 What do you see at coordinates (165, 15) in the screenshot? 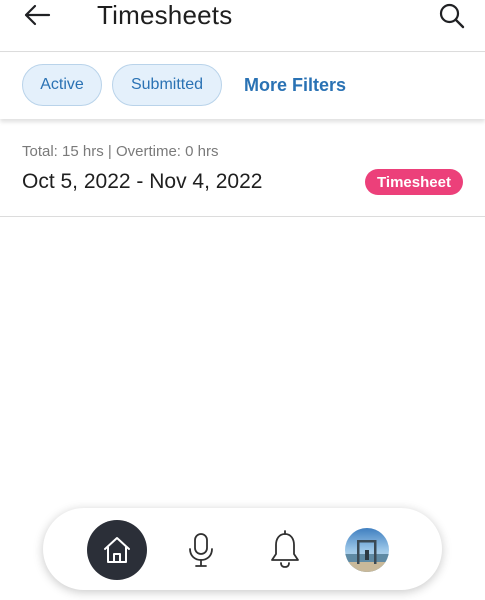
I see `page-title: Timesheets` at bounding box center [165, 15].